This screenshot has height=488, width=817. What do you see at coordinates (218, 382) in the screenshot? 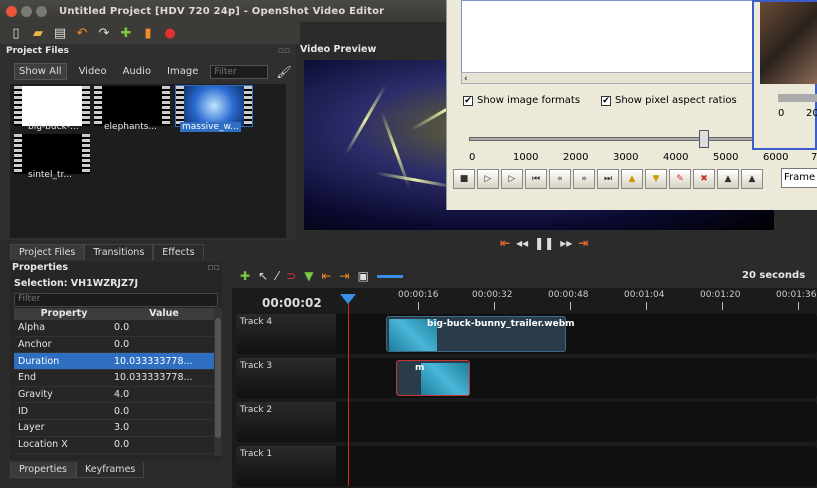
I see `properties-scrollbar` at bounding box center [218, 382].